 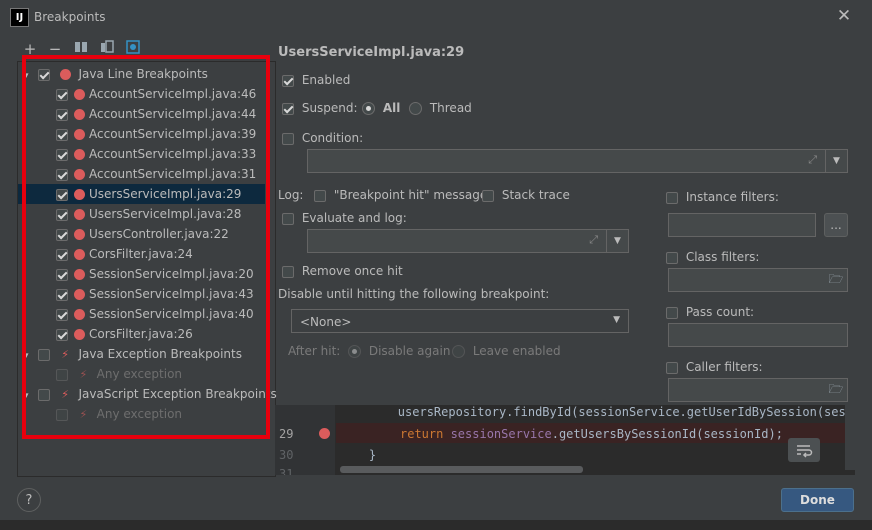 I want to click on remove-once-hit-option: Remove once hit, so click(x=342, y=271).